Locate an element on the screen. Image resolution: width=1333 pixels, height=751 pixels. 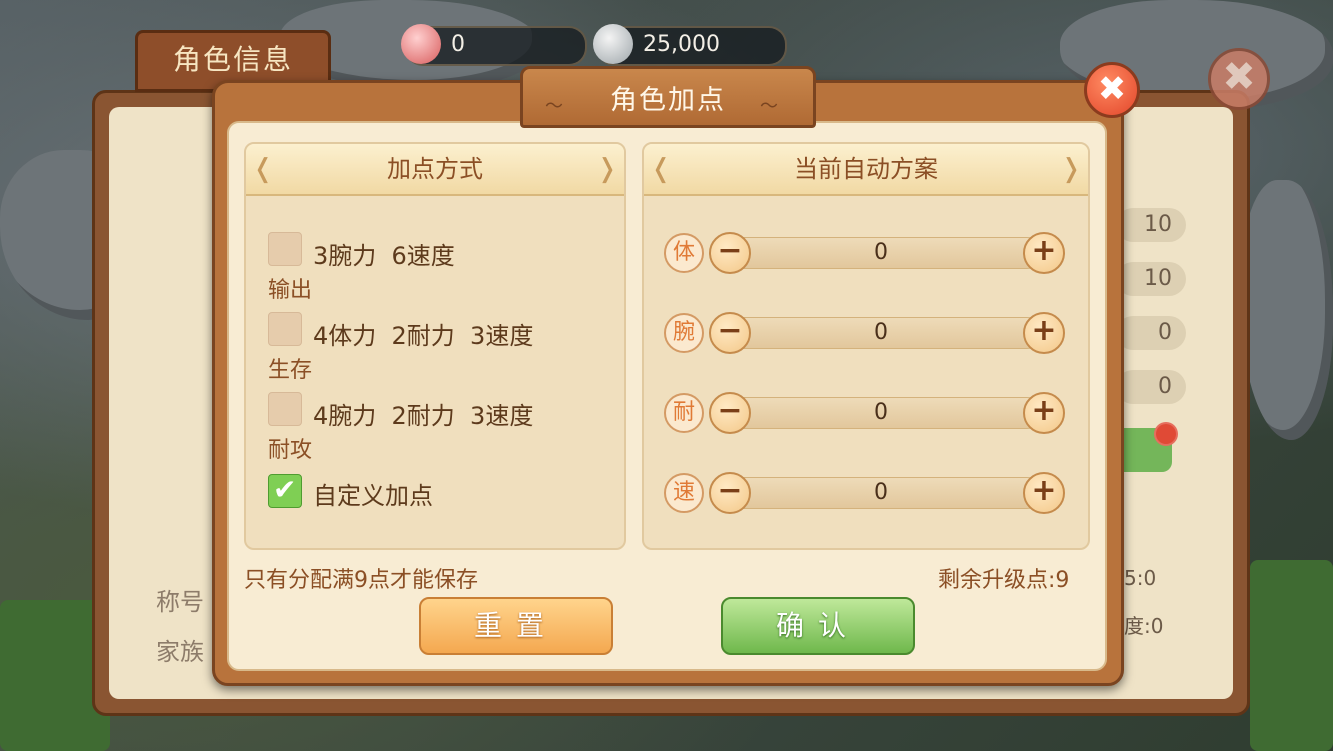
minus-button-endurance: − is located at coordinates (730, 413).